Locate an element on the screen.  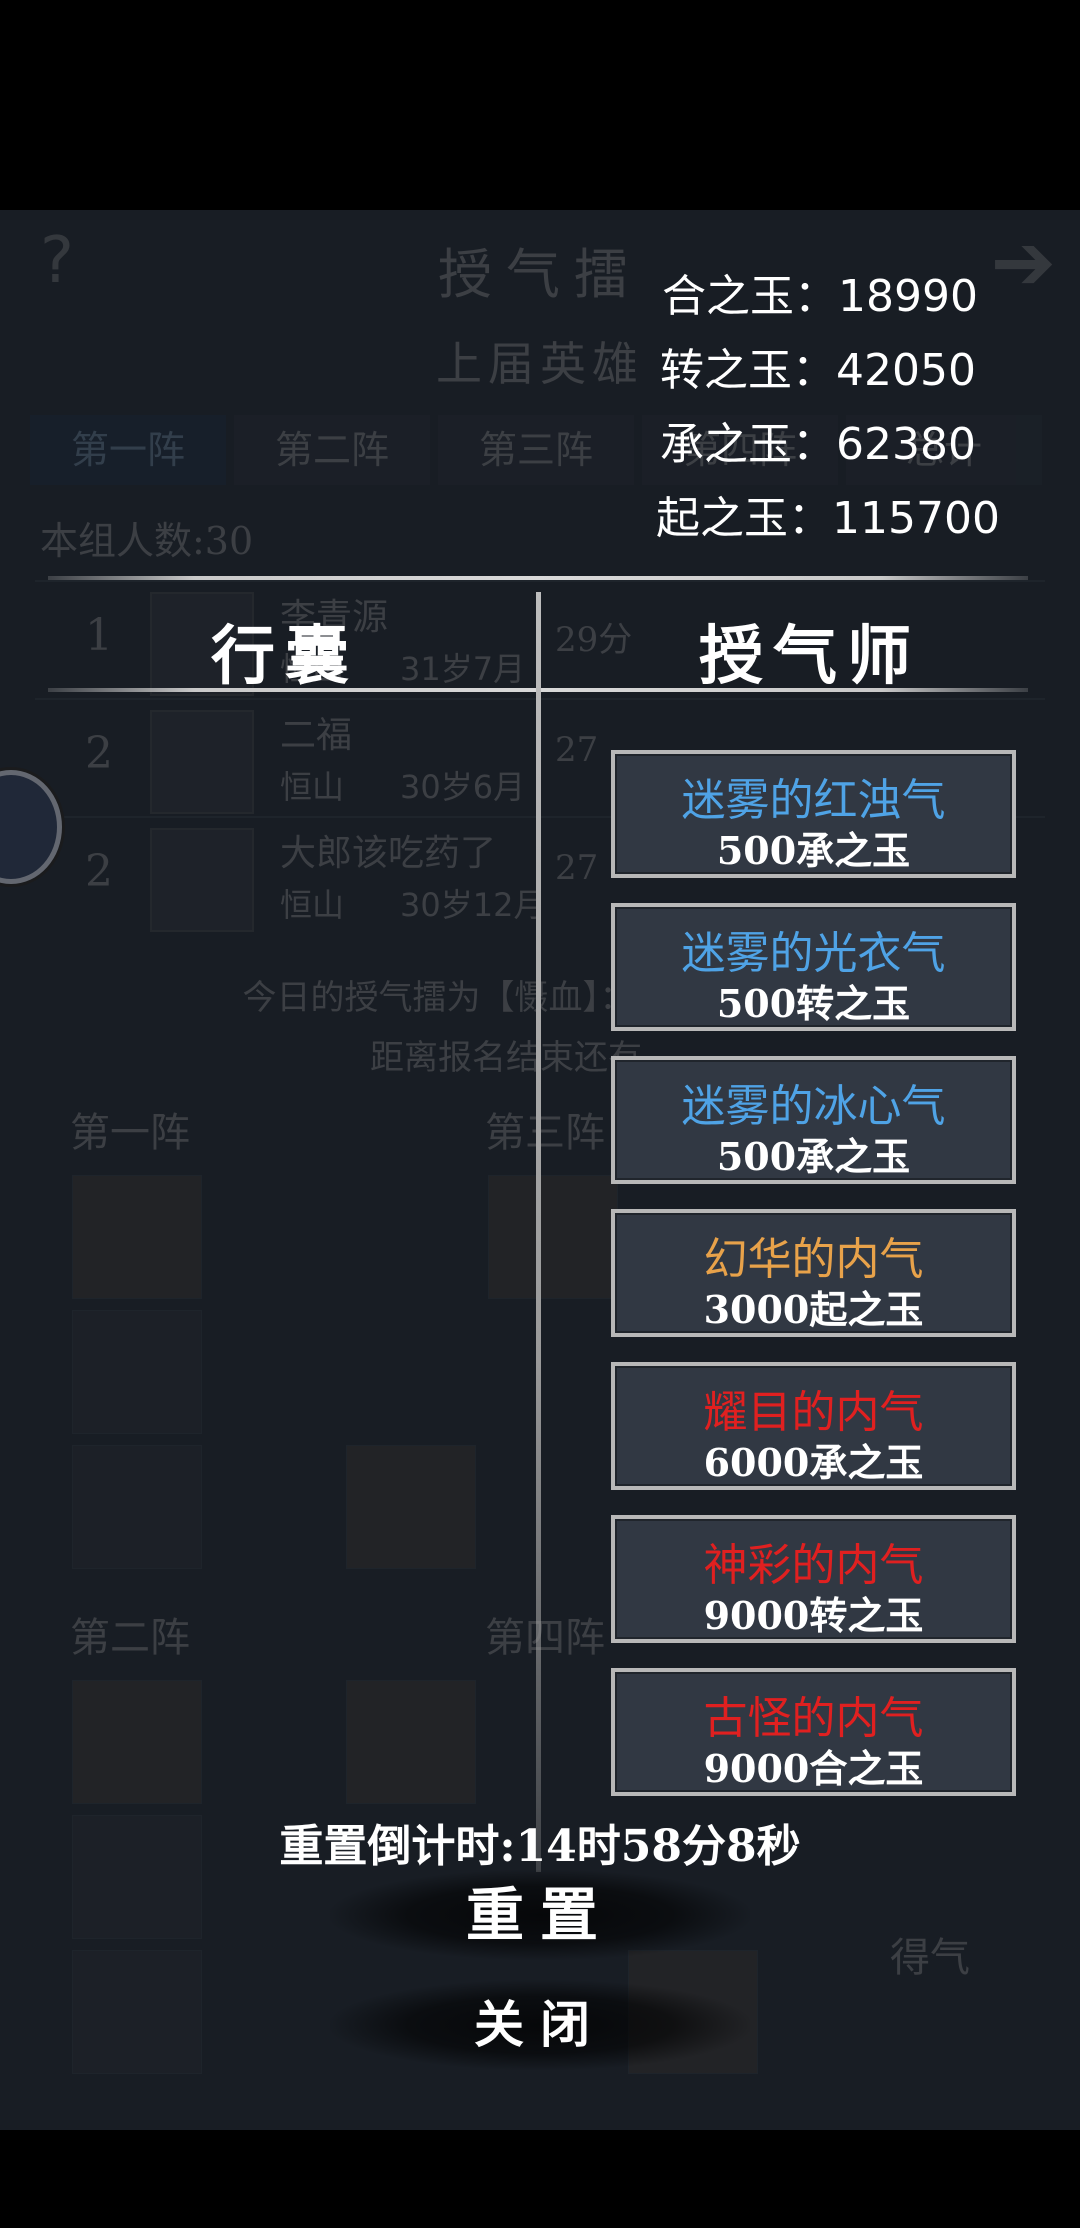
column-divider is located at coordinates (538, 1232).